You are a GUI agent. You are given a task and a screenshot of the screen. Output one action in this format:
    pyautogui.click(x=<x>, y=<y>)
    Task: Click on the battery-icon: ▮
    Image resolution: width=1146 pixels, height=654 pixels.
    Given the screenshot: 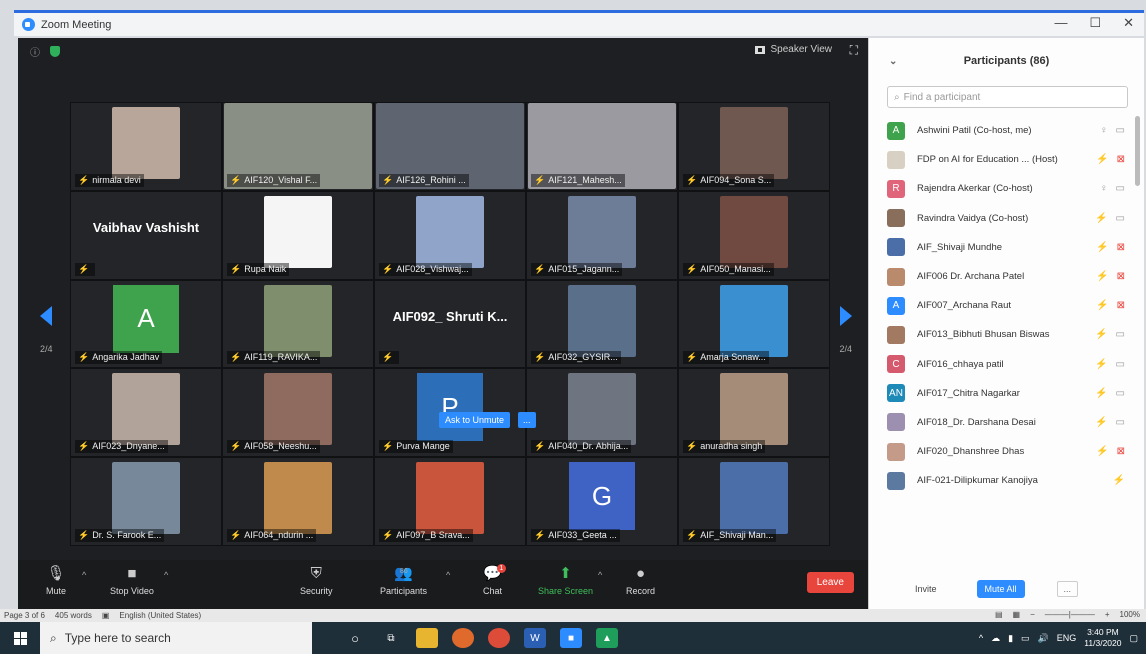 What is the action you would take?
    pyautogui.click(x=1010, y=638)
    